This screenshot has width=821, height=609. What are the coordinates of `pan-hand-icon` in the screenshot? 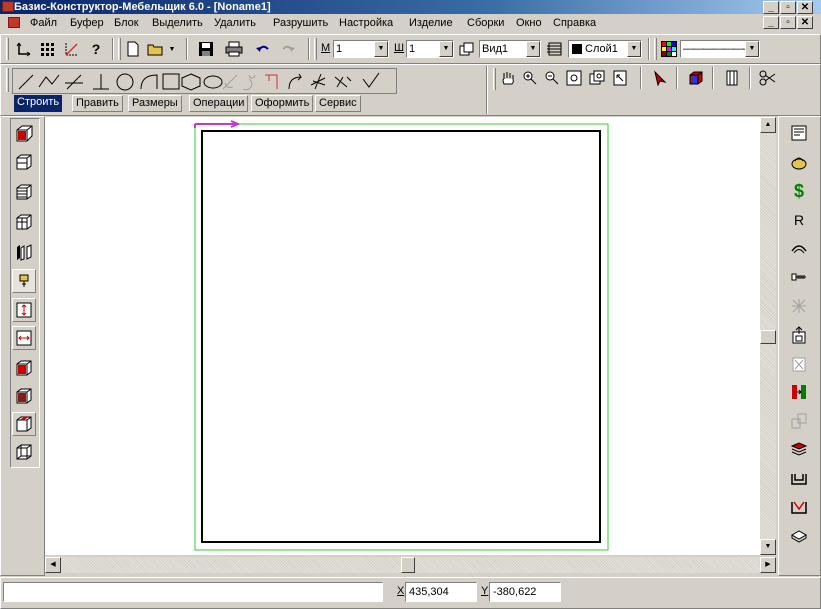 It's located at (508, 78).